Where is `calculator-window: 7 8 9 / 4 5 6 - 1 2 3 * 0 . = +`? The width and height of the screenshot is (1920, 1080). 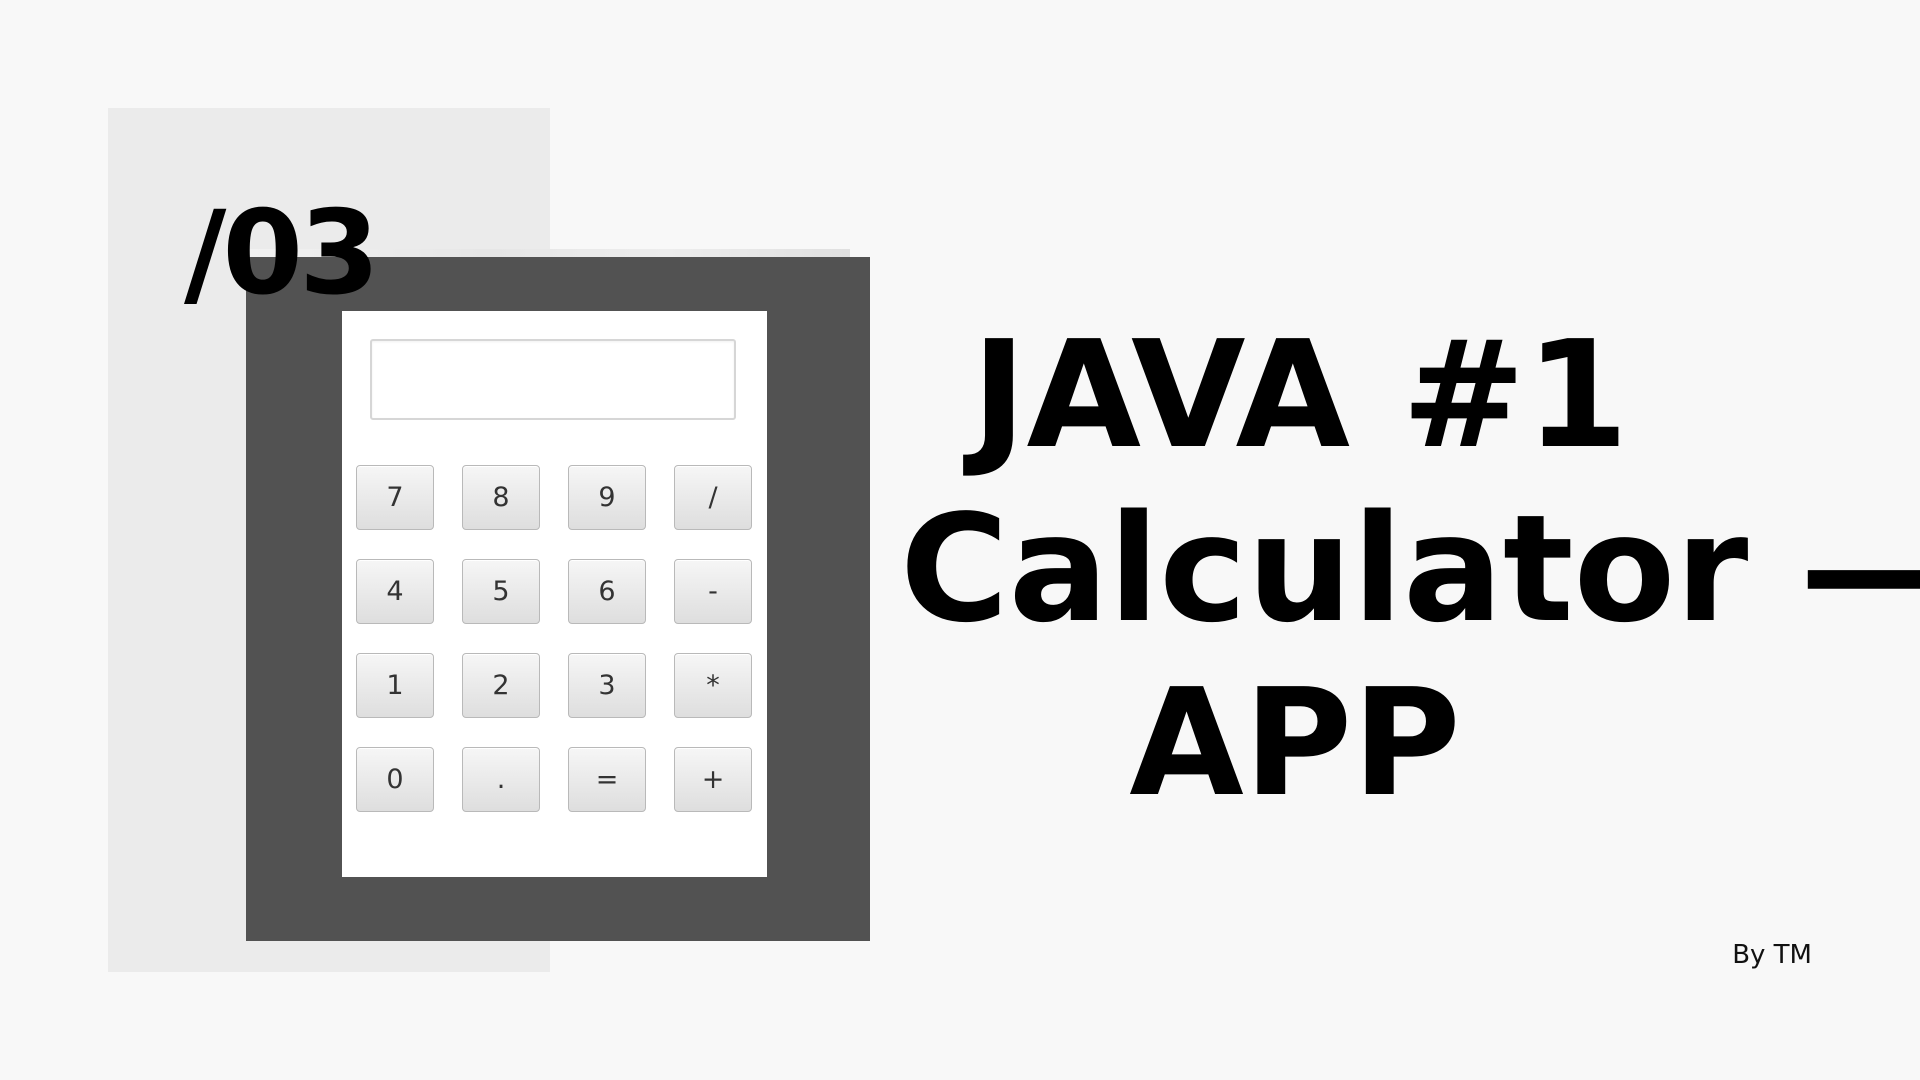 calculator-window: 7 8 9 / 4 5 6 - 1 2 3 * 0 . = + is located at coordinates (554, 594).